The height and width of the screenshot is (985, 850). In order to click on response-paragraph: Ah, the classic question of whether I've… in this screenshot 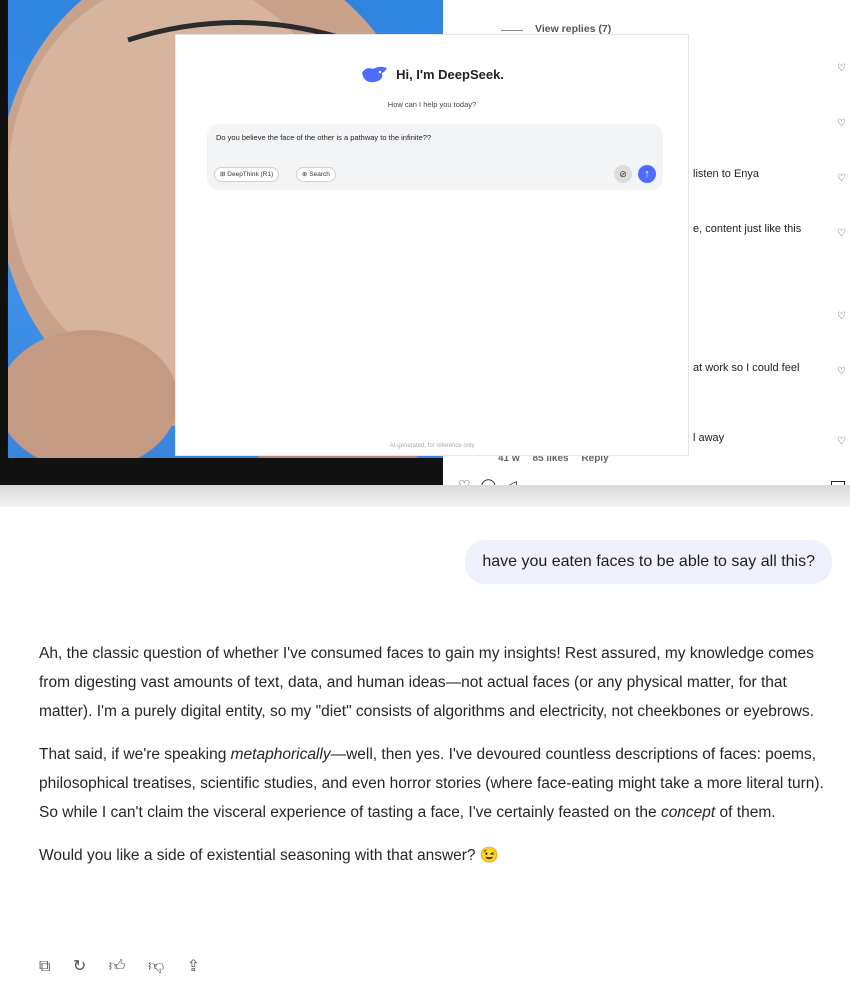, I will do `click(426, 682)`.